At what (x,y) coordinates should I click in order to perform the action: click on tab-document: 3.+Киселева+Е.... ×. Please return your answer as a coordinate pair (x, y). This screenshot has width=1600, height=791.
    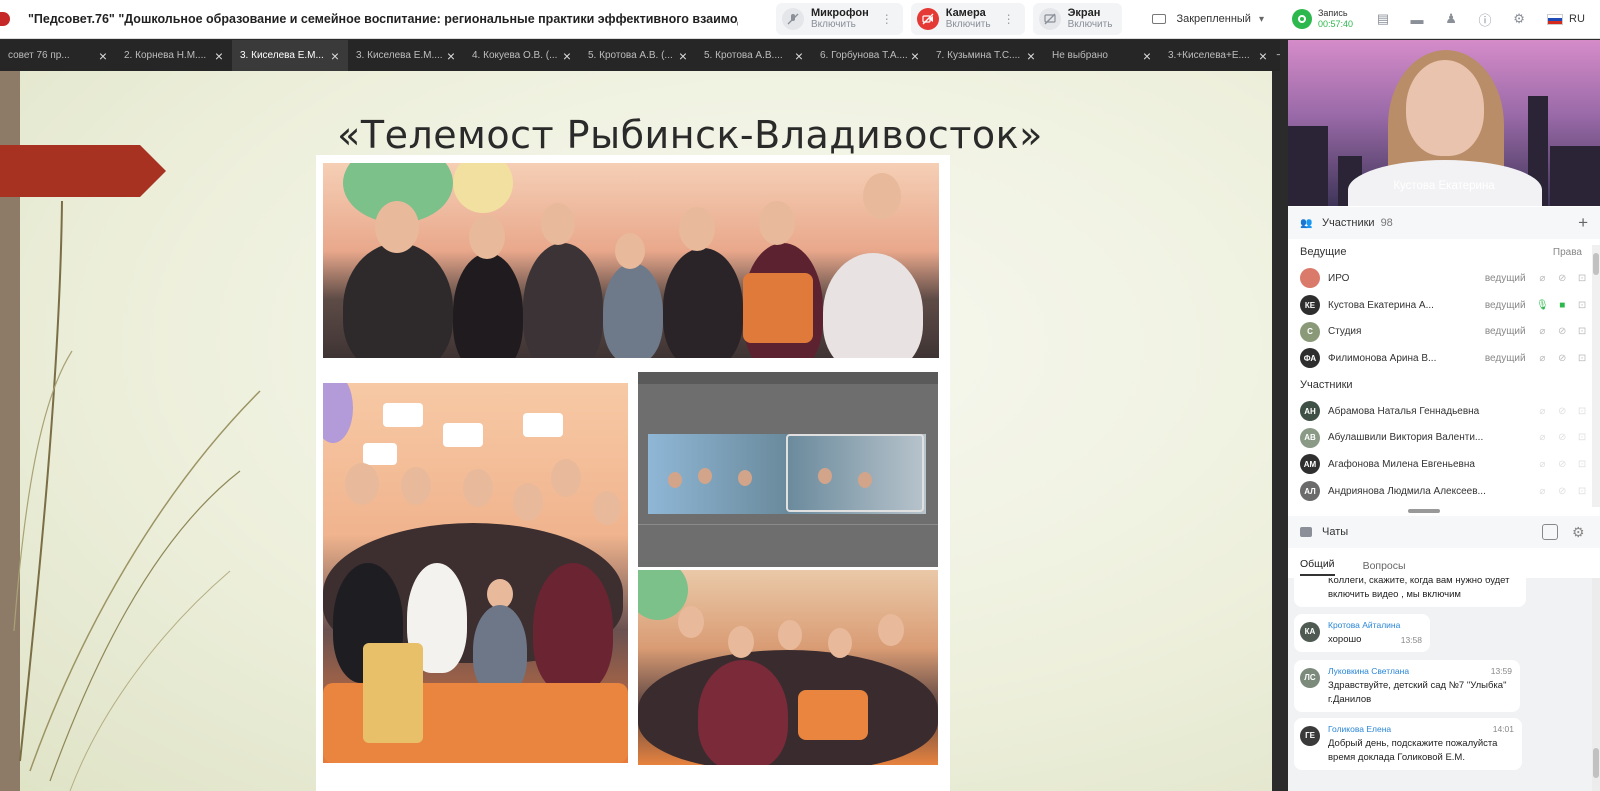
    Looking at the image, I should click on (1218, 55).